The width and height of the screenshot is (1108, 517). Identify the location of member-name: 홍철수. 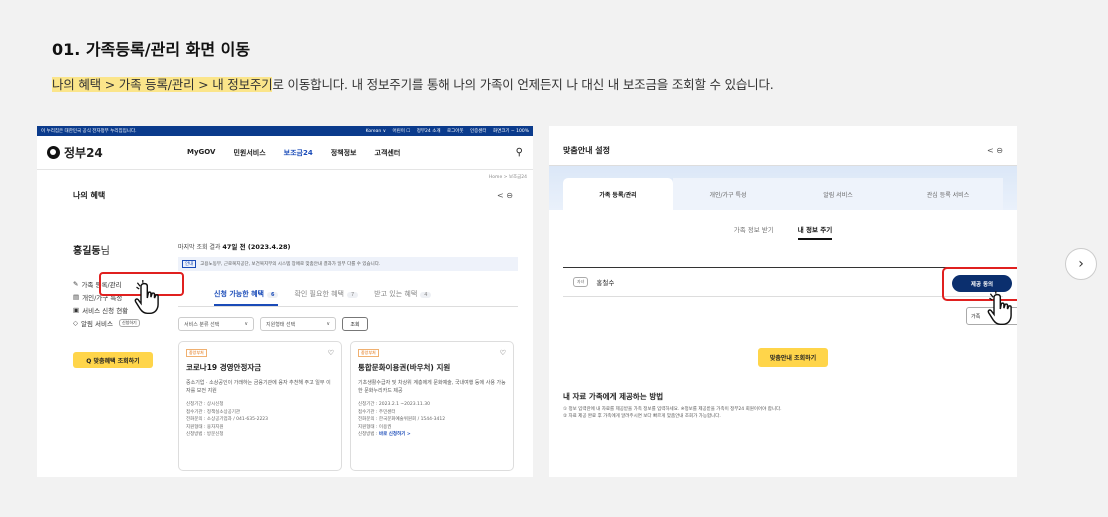
(605, 283).